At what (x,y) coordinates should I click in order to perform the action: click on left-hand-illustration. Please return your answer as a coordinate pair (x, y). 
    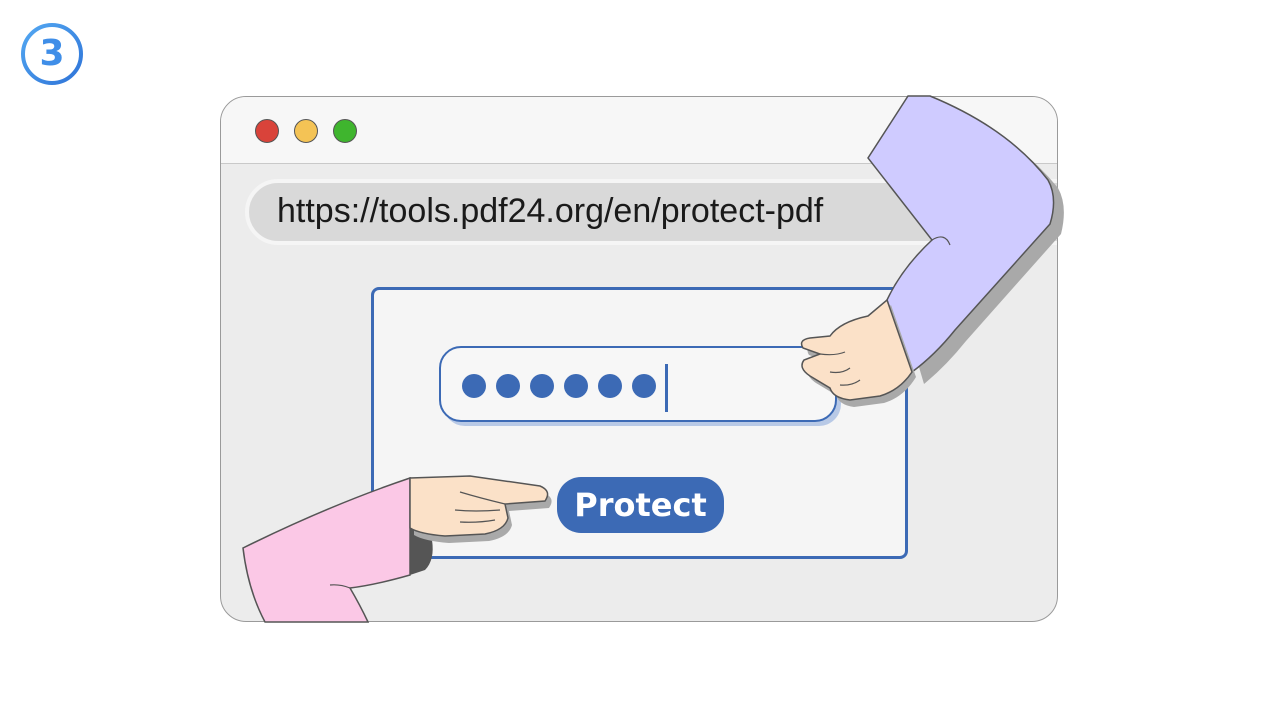
    Looking at the image, I should click on (397, 549).